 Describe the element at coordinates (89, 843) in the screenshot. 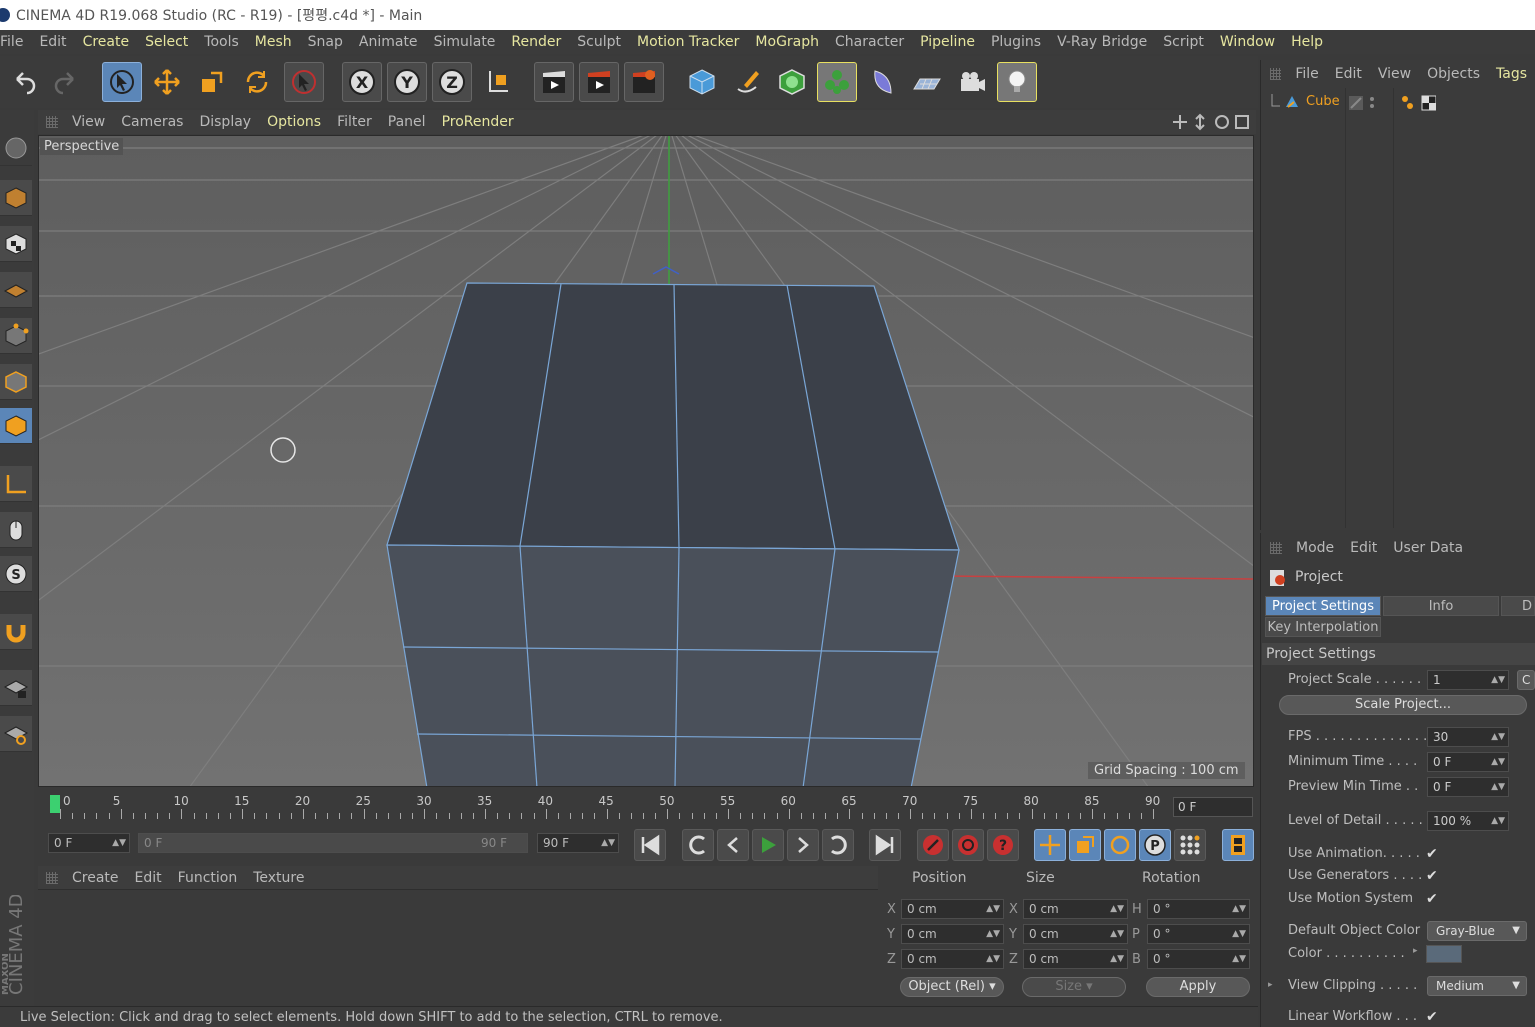

I see `start-frame-field: 0 F▲▼` at that location.